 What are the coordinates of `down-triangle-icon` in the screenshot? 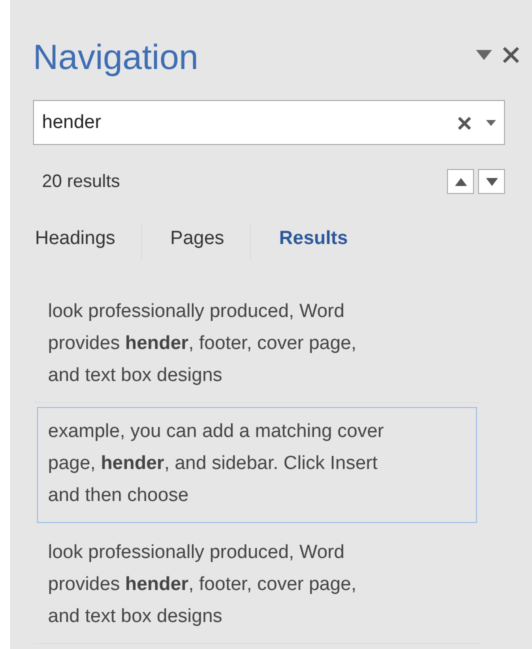 It's located at (492, 182).